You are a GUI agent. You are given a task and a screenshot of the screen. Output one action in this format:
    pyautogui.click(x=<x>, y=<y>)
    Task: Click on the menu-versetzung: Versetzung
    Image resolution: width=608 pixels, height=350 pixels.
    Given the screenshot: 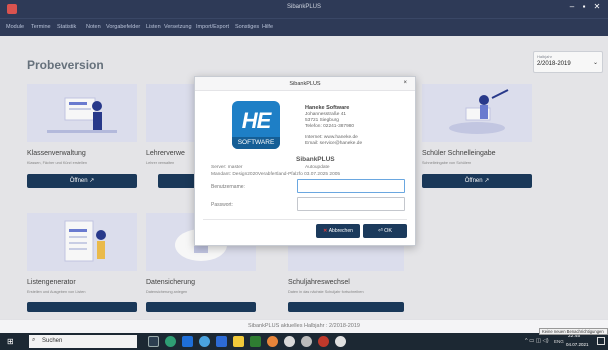 What is the action you would take?
    pyautogui.click(x=178, y=27)
    